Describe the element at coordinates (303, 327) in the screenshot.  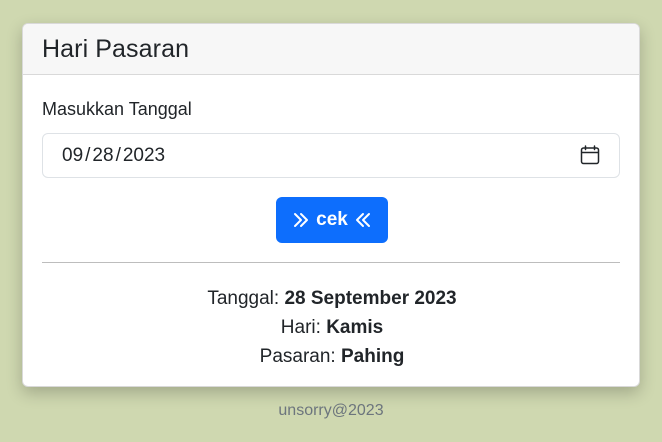
I see `hari-label: Hari:` at that location.